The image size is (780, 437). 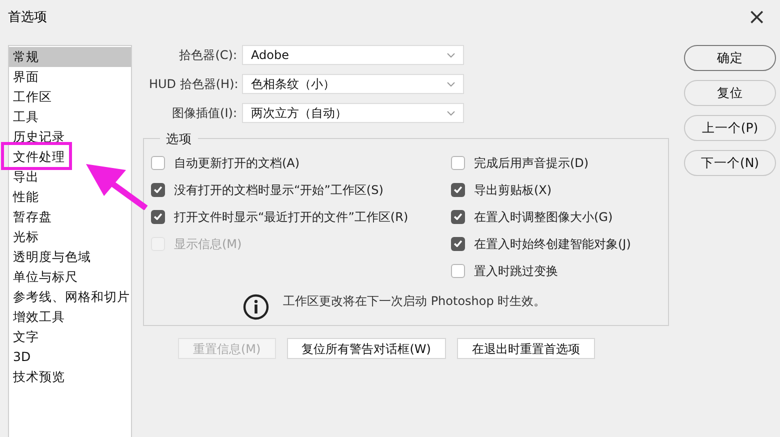 I want to click on dialog-button: 下一个(N), so click(x=730, y=163).